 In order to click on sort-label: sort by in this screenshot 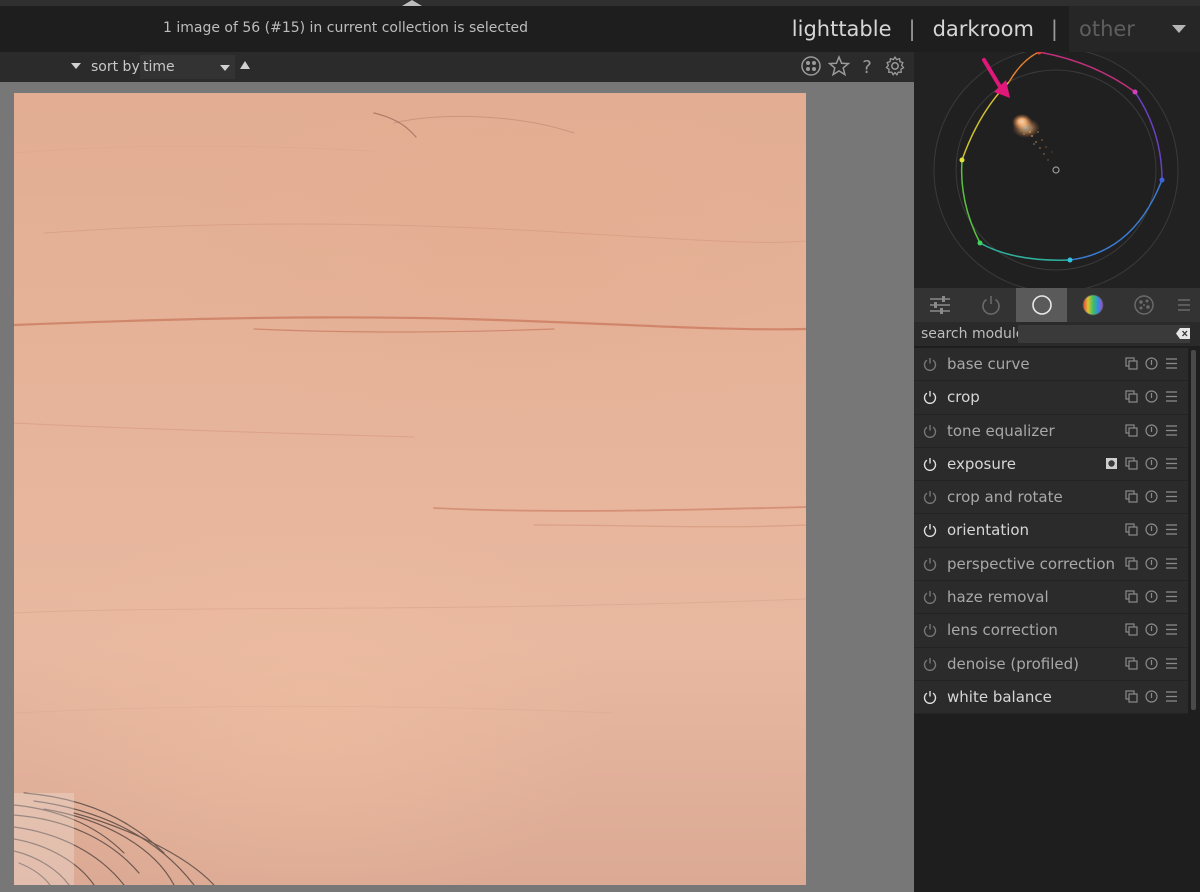, I will do `click(115, 67)`.